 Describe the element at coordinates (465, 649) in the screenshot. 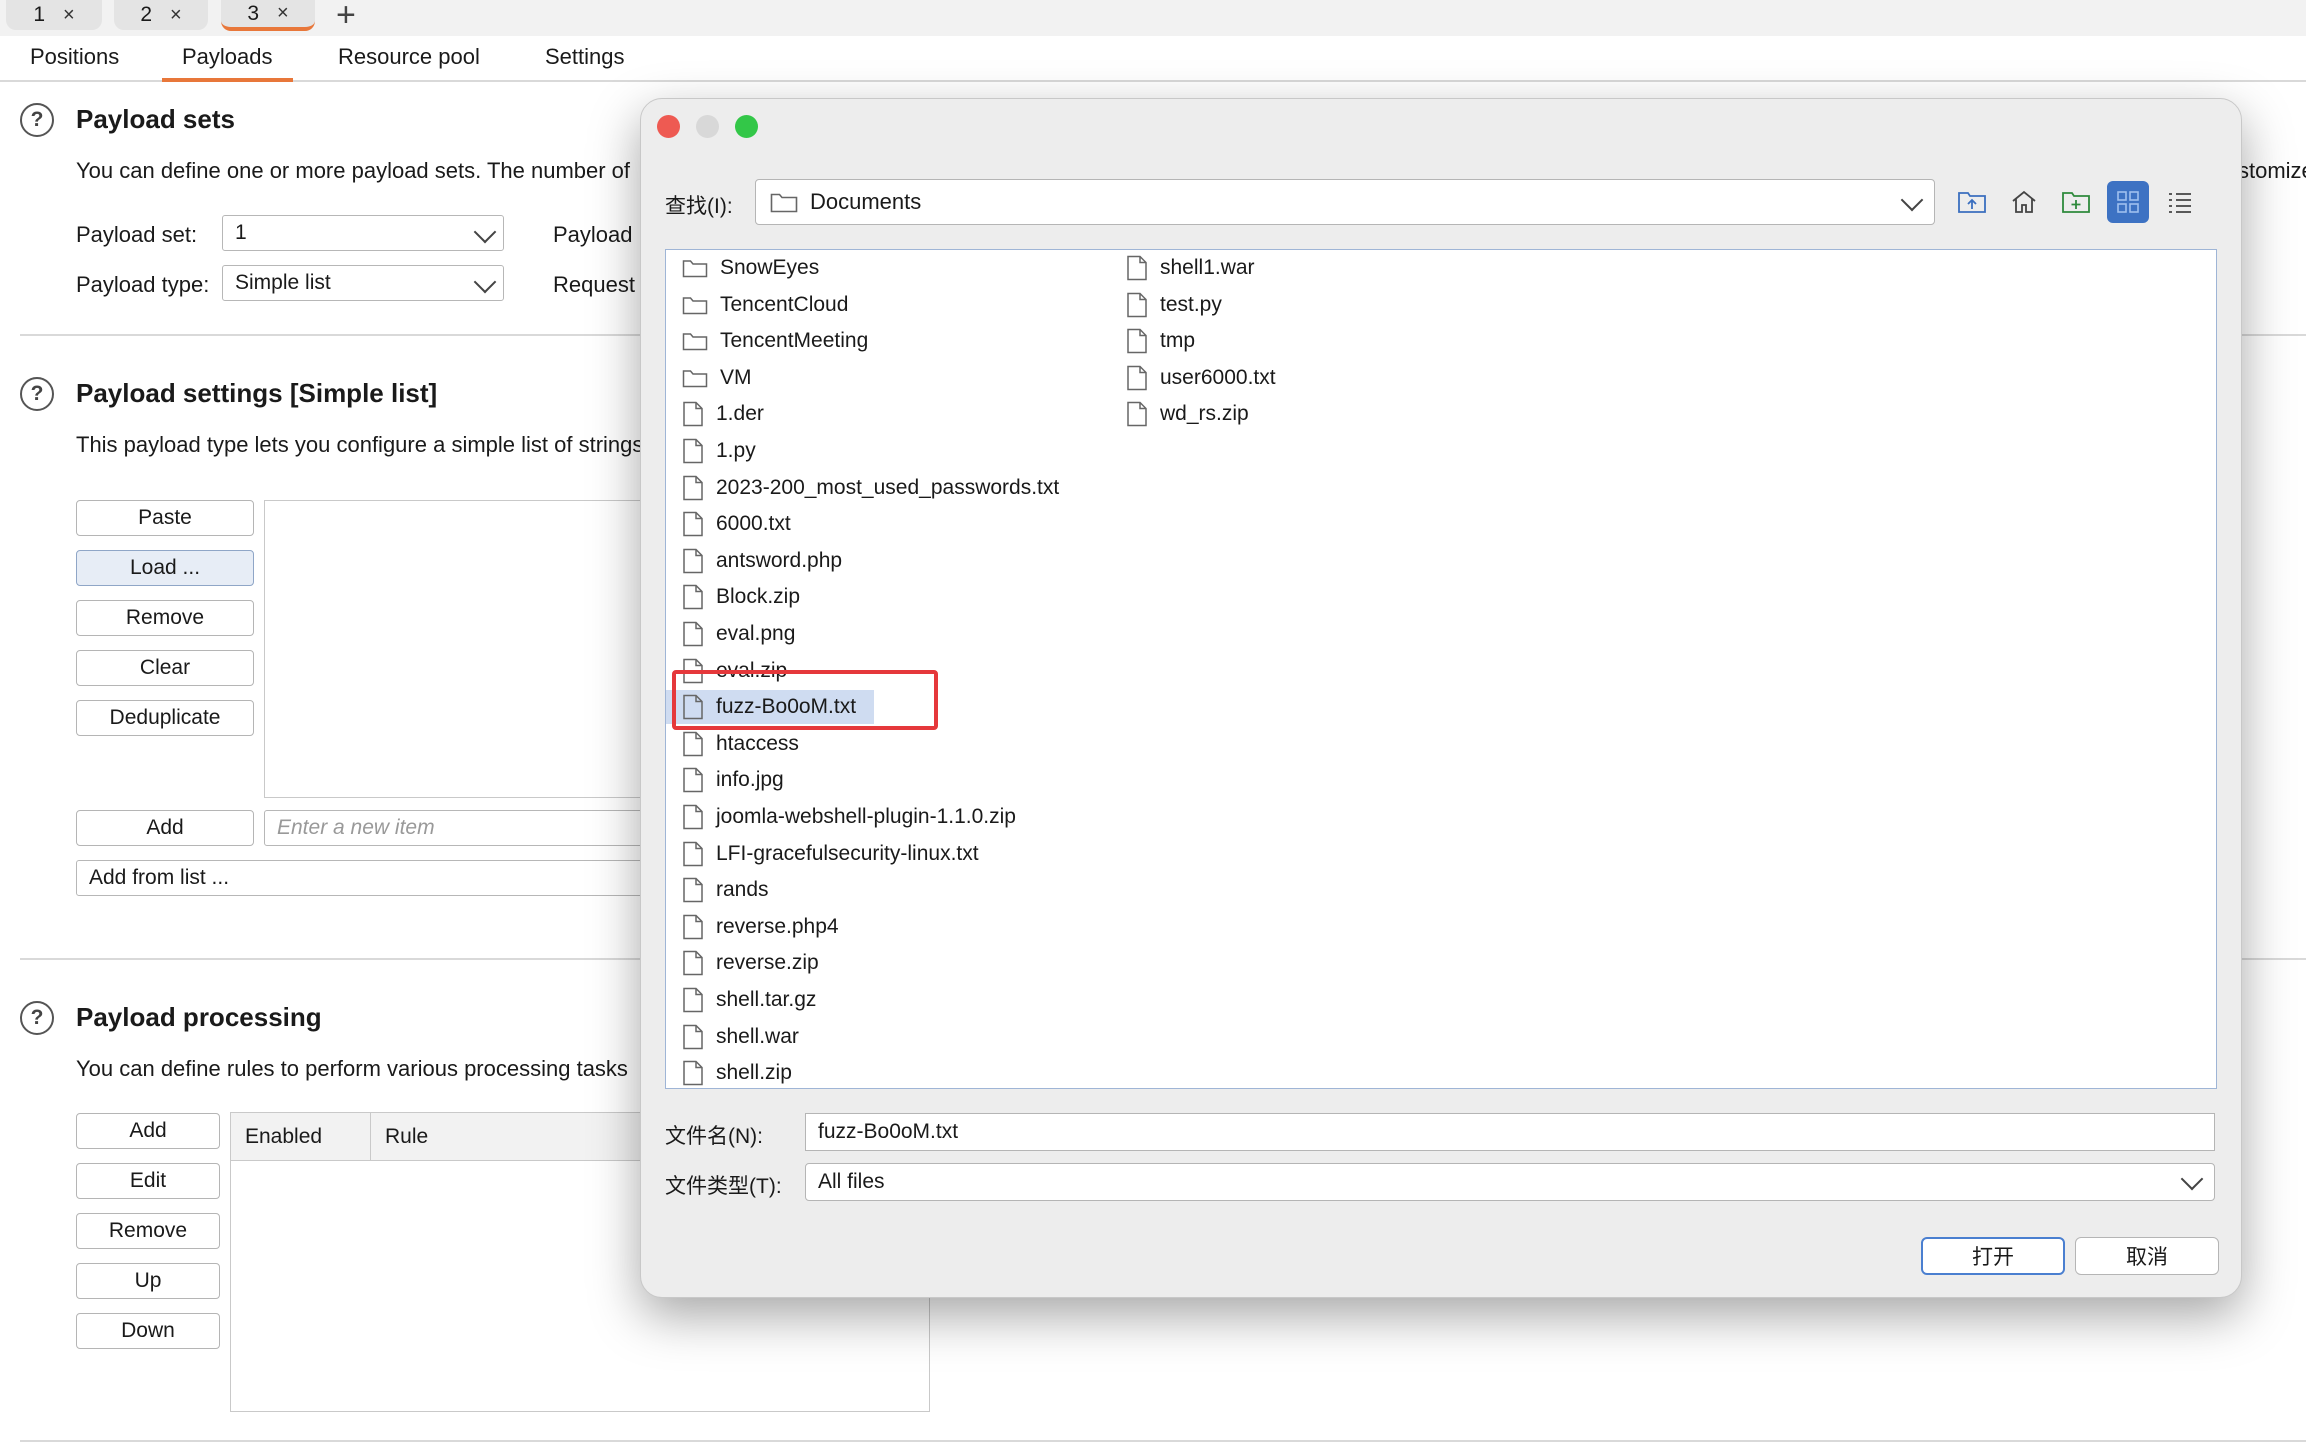

I see `payload-list` at that location.